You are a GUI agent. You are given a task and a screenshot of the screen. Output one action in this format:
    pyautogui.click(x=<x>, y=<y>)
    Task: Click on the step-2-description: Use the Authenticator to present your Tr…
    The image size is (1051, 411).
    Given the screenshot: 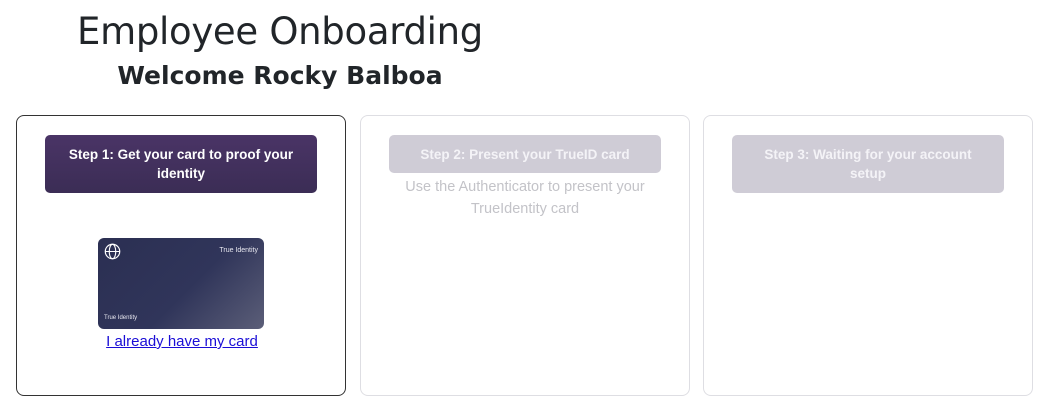 What is the action you would take?
    pyautogui.click(x=525, y=198)
    